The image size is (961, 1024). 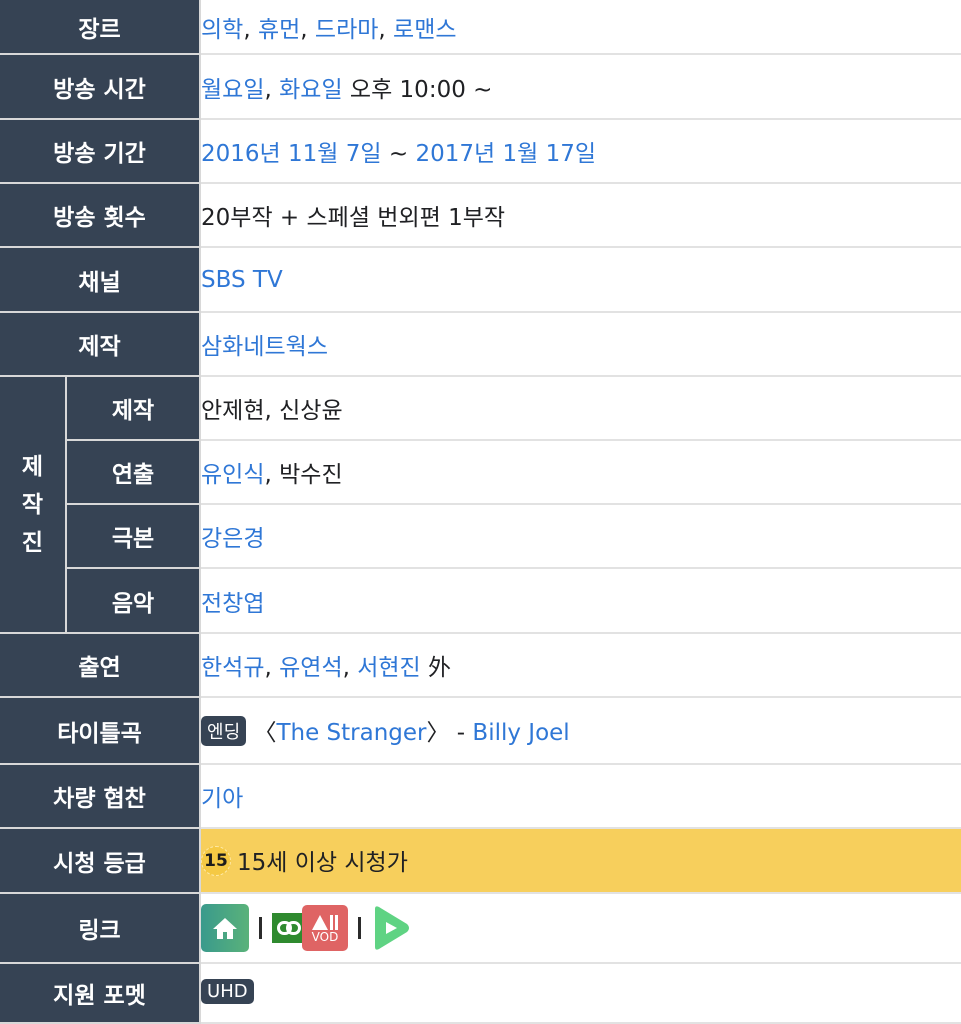 What do you see at coordinates (391, 928) in the screenshot?
I see `play-icon` at bounding box center [391, 928].